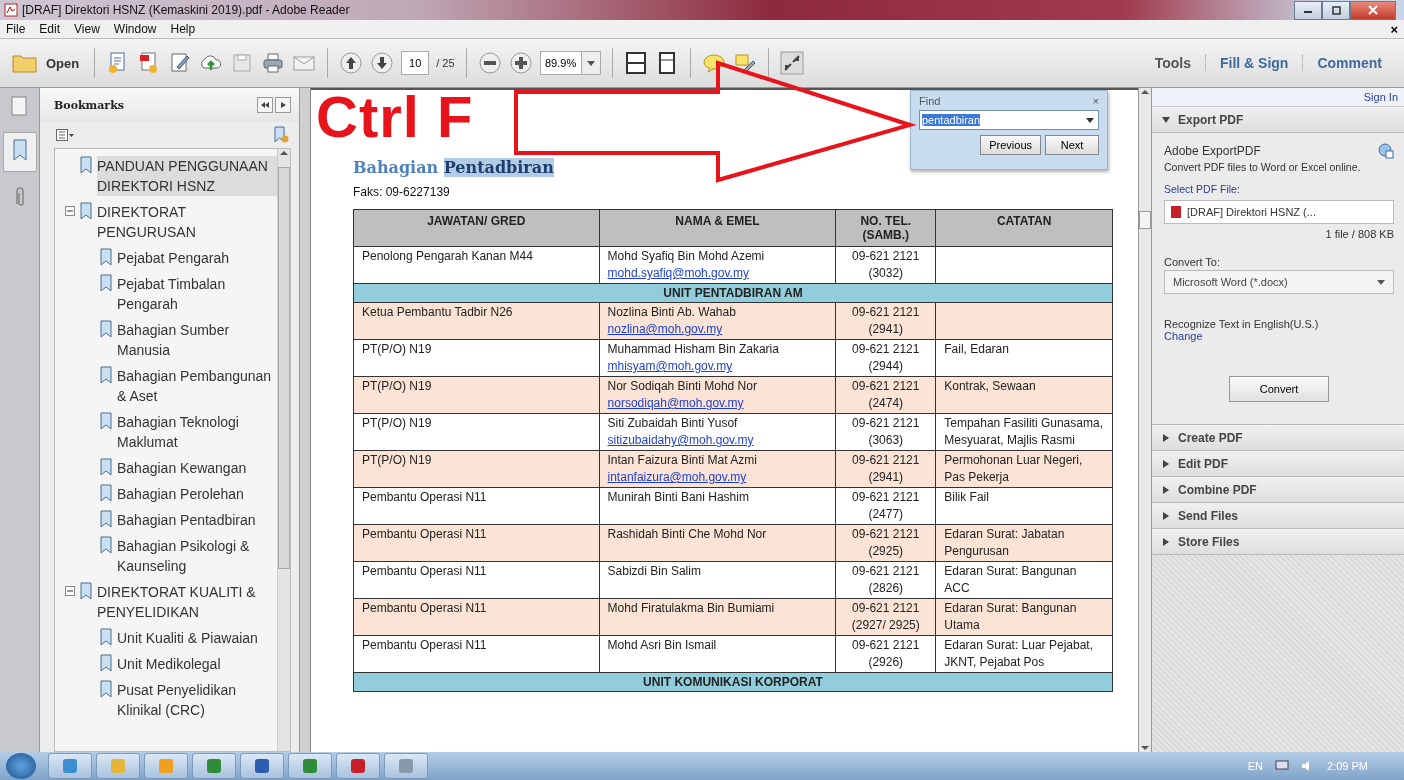 The height and width of the screenshot is (780, 1404). Describe the element at coordinates (635, 63) in the screenshot. I see `fit-page-icon` at that location.